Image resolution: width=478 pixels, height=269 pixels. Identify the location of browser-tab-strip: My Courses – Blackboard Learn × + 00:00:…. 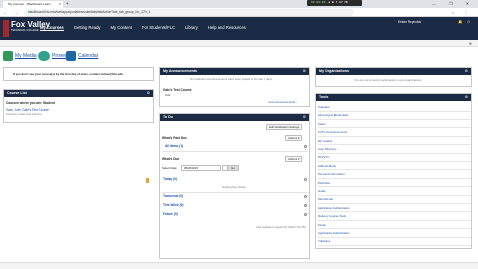
(239, 4).